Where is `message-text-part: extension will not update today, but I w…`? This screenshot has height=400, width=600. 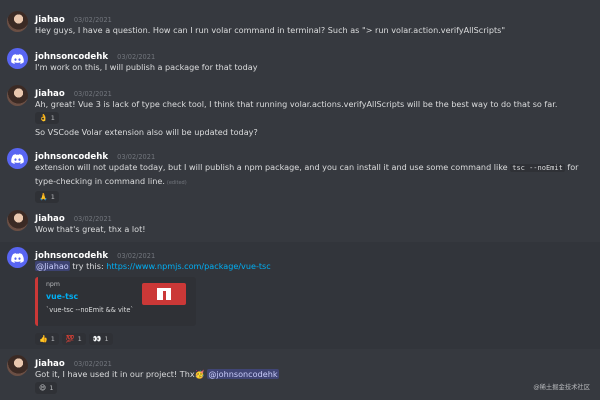
message-text-part: extension will not update today, but I w… is located at coordinates (273, 167).